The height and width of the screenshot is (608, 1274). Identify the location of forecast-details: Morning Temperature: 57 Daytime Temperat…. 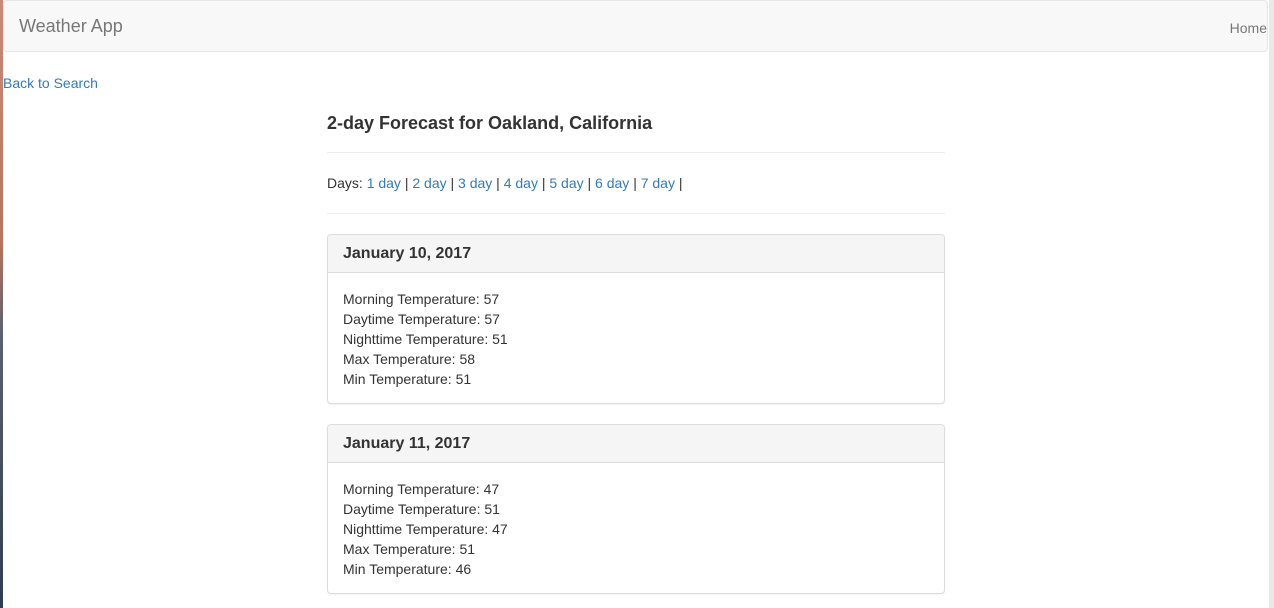
(636, 331).